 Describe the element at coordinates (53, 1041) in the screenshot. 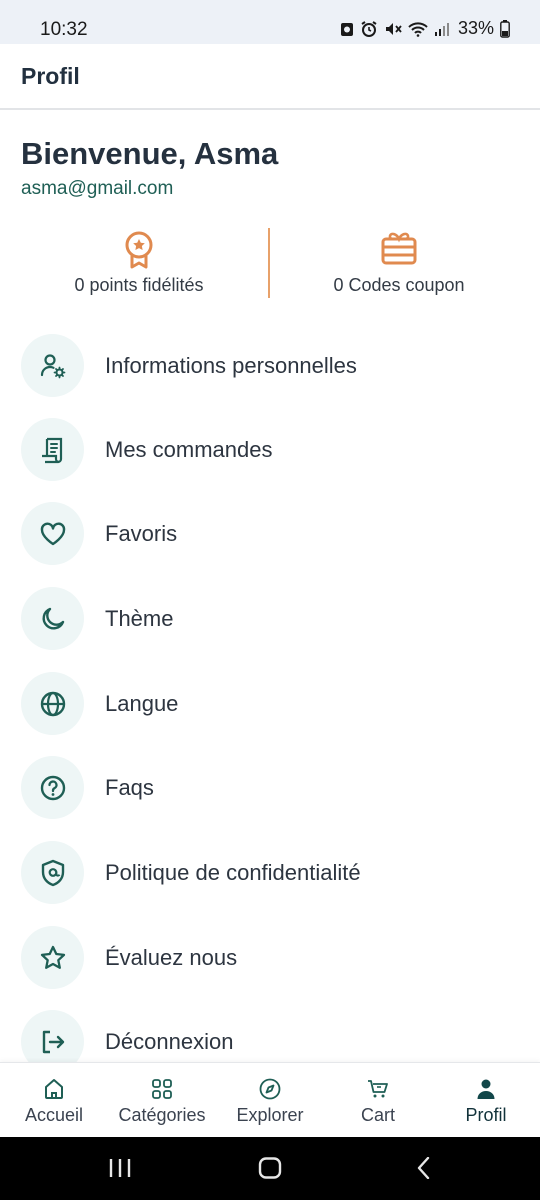

I see `logout-icon` at that location.